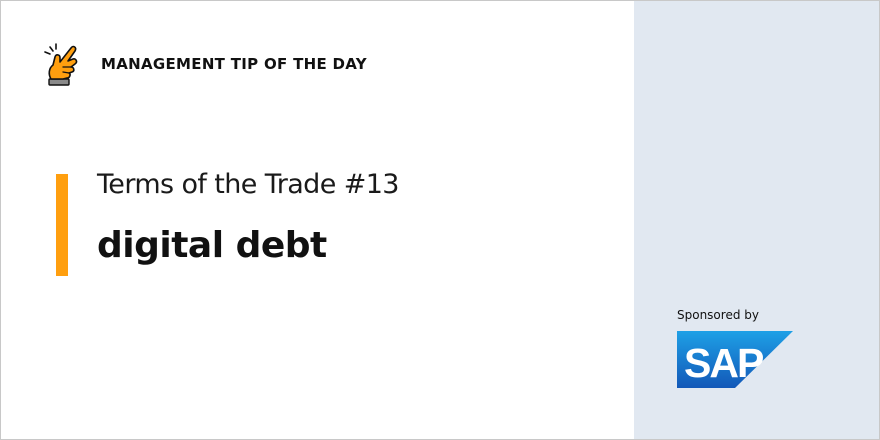 The height and width of the screenshot is (440, 880). I want to click on sponsored-by-label: Sponsored by, so click(718, 315).